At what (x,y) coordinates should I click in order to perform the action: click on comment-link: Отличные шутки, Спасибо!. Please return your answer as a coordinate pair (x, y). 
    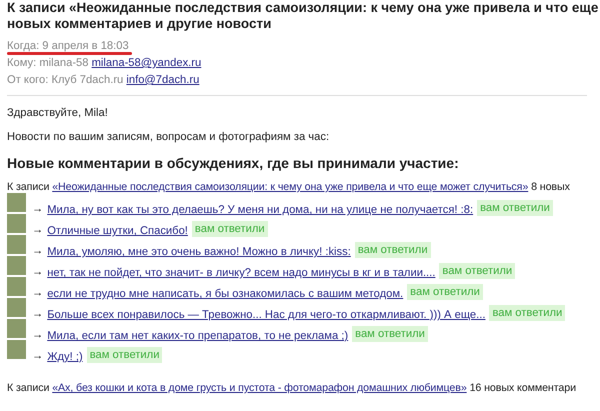
    Looking at the image, I should click on (117, 231).